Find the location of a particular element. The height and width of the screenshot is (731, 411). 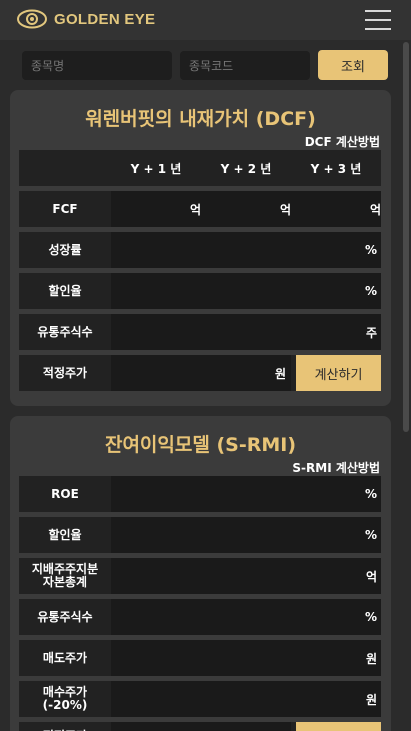

srim-shares-label: 유통주식수 is located at coordinates (65, 616).